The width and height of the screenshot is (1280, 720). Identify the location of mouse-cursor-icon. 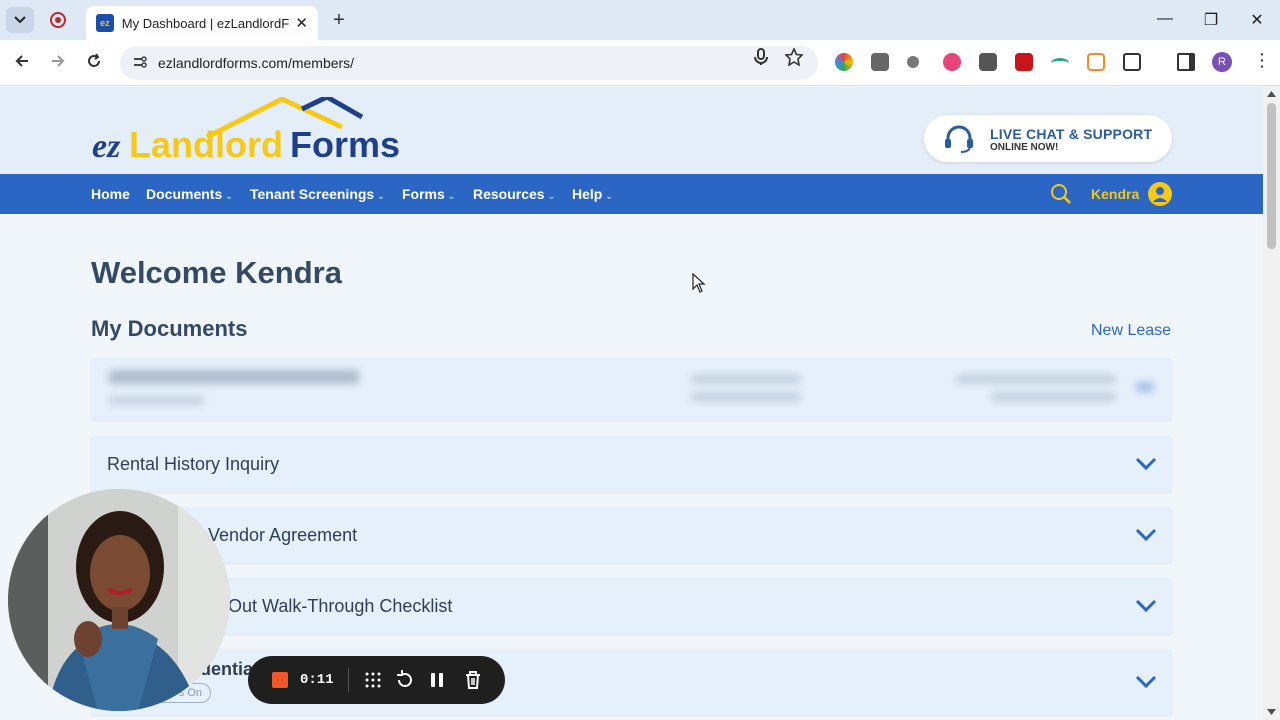
(699, 283).